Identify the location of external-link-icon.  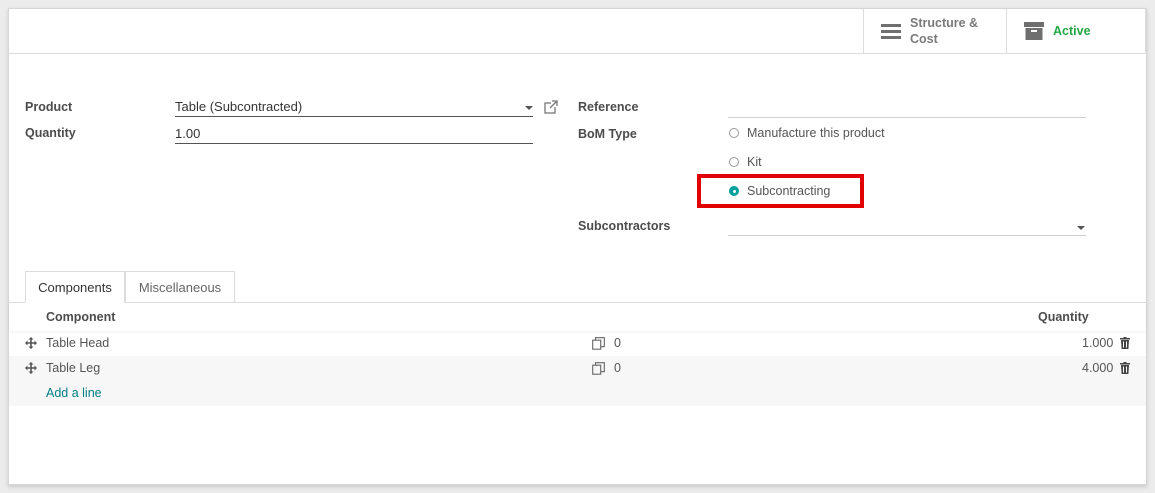
(551, 107).